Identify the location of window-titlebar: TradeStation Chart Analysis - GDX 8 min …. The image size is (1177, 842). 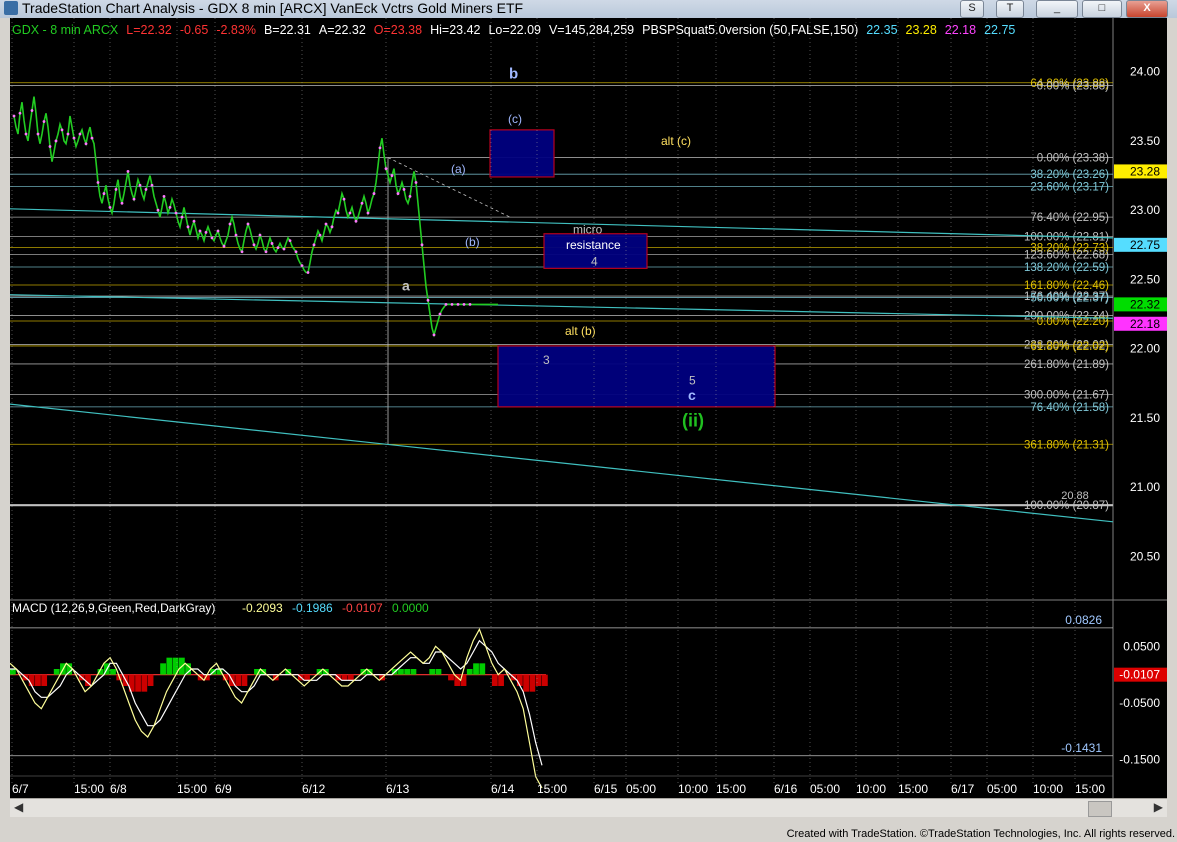
(588, 9).